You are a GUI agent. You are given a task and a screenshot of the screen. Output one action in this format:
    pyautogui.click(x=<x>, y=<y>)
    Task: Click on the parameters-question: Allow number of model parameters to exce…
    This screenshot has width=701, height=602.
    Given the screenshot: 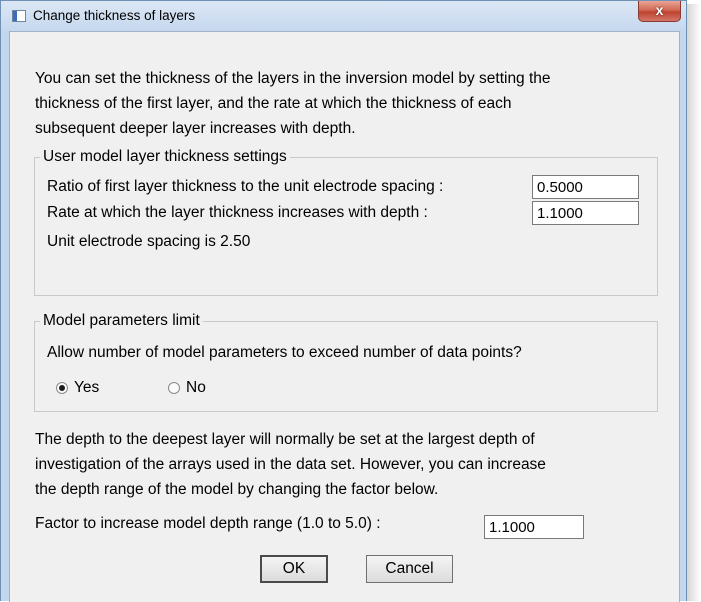 What is the action you would take?
    pyautogui.click(x=284, y=352)
    